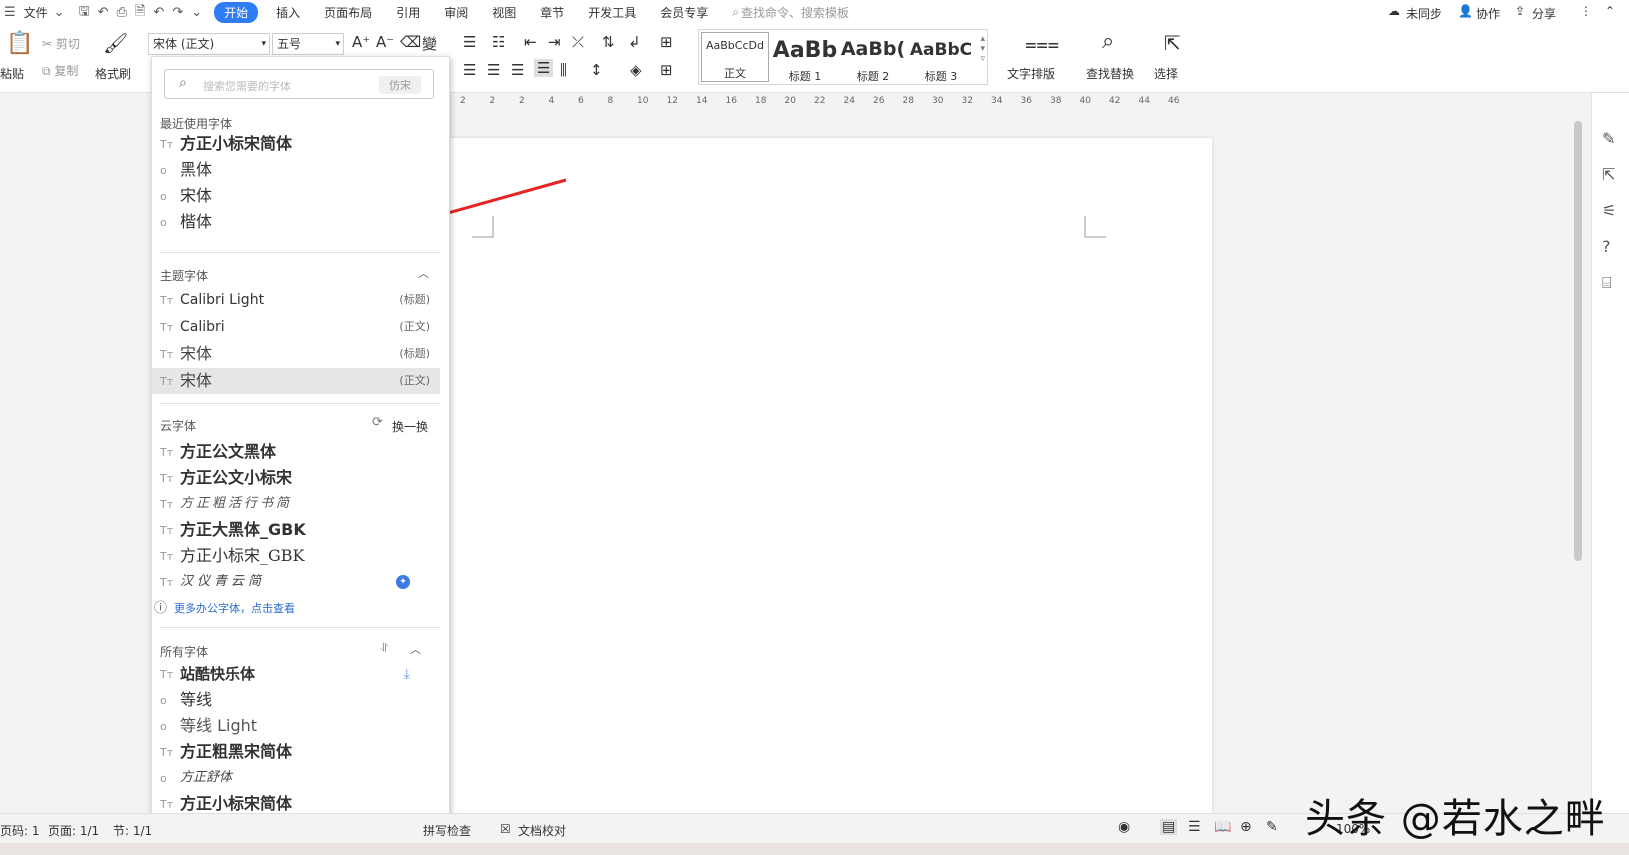 Image resolution: width=1629 pixels, height=855 pixels. I want to click on format-painter-icon: 🖌, so click(115, 43).